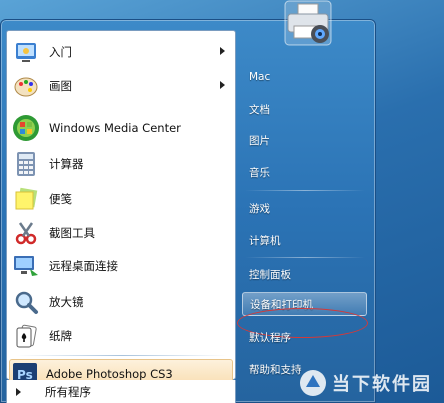 This screenshot has height=403, width=444. Describe the element at coordinates (304, 337) in the screenshot. I see `right-item-default-programs: 默认程序` at that location.